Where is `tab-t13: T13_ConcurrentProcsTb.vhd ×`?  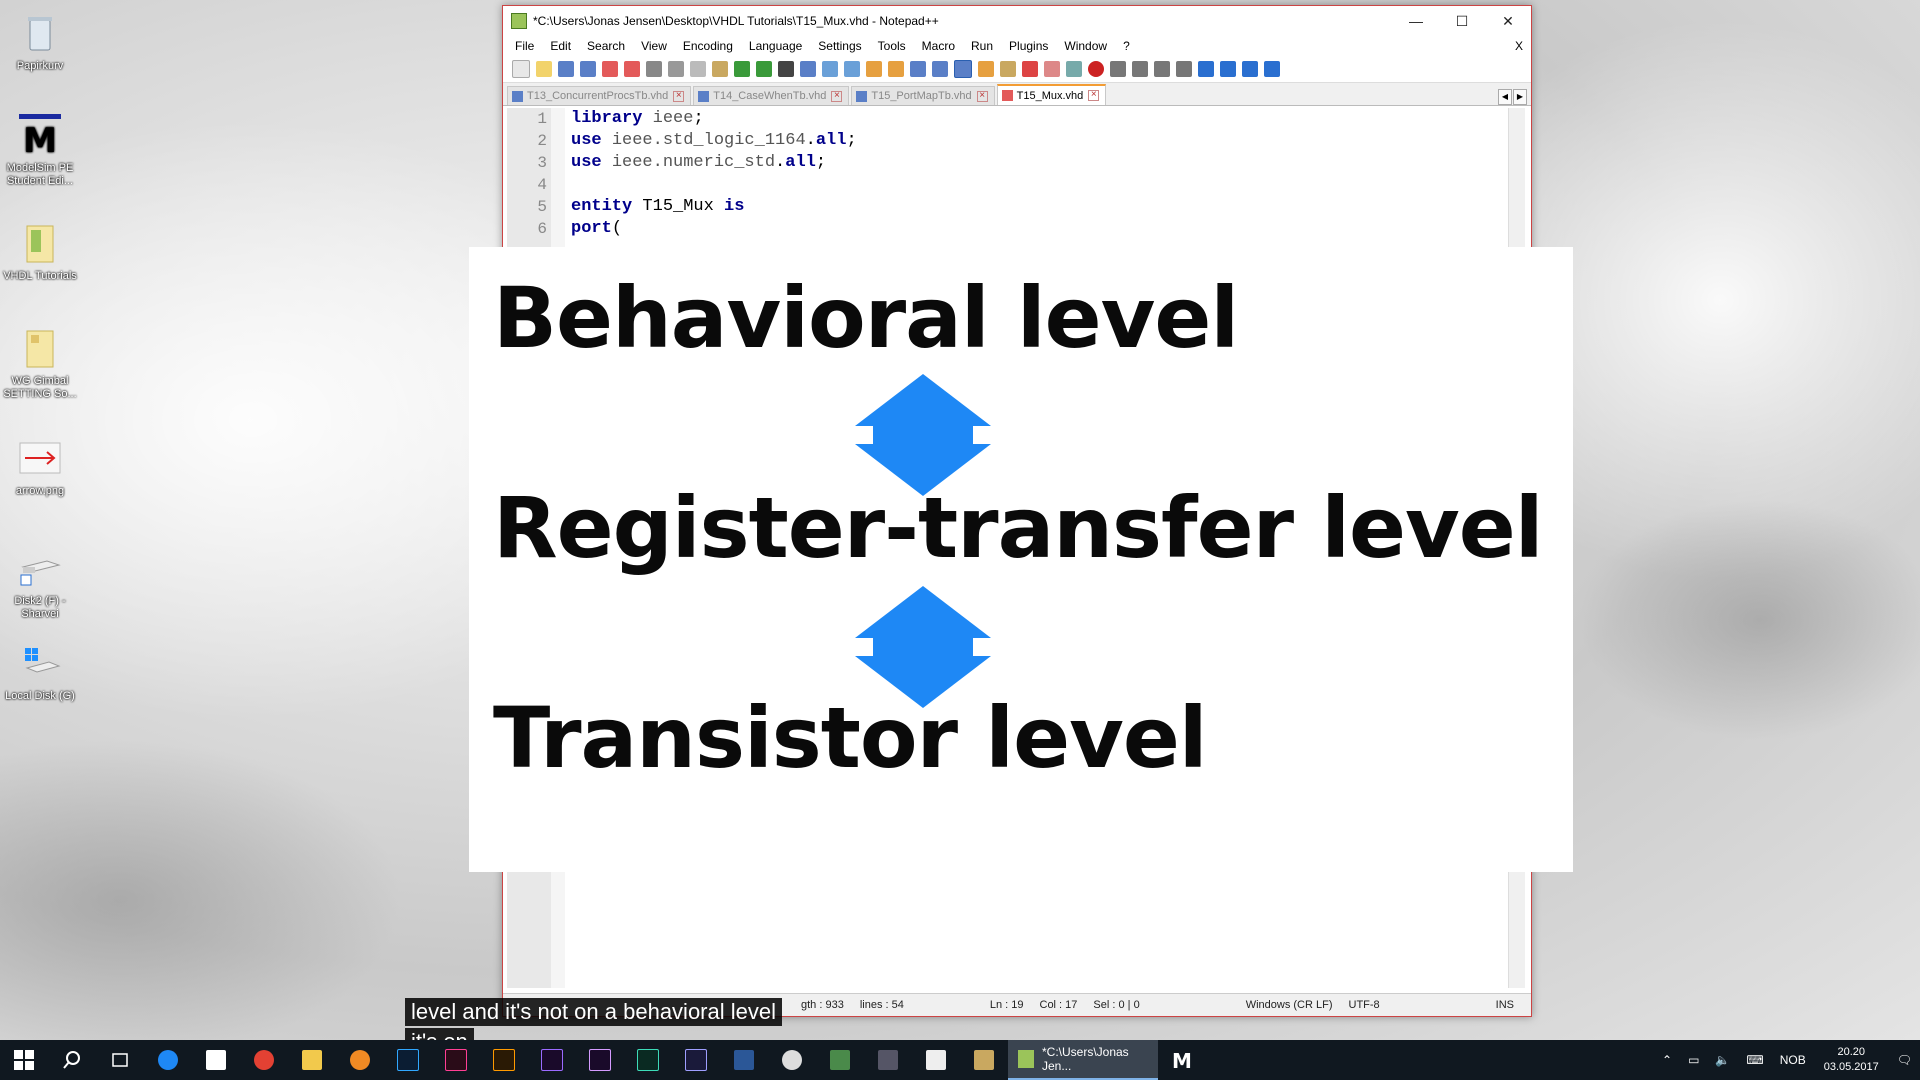 tab-t13: T13_ConcurrentProcsTb.vhd × is located at coordinates (599, 95).